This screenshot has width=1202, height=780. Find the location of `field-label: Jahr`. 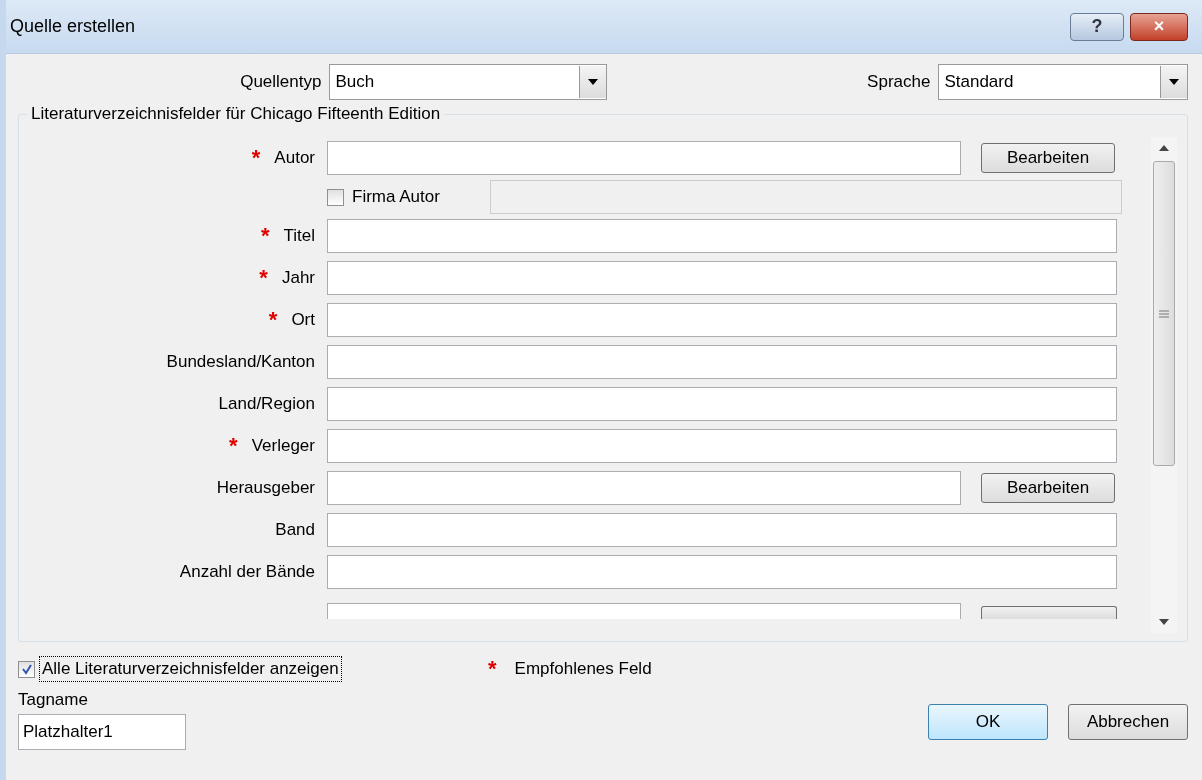

field-label: Jahr is located at coordinates (298, 278).